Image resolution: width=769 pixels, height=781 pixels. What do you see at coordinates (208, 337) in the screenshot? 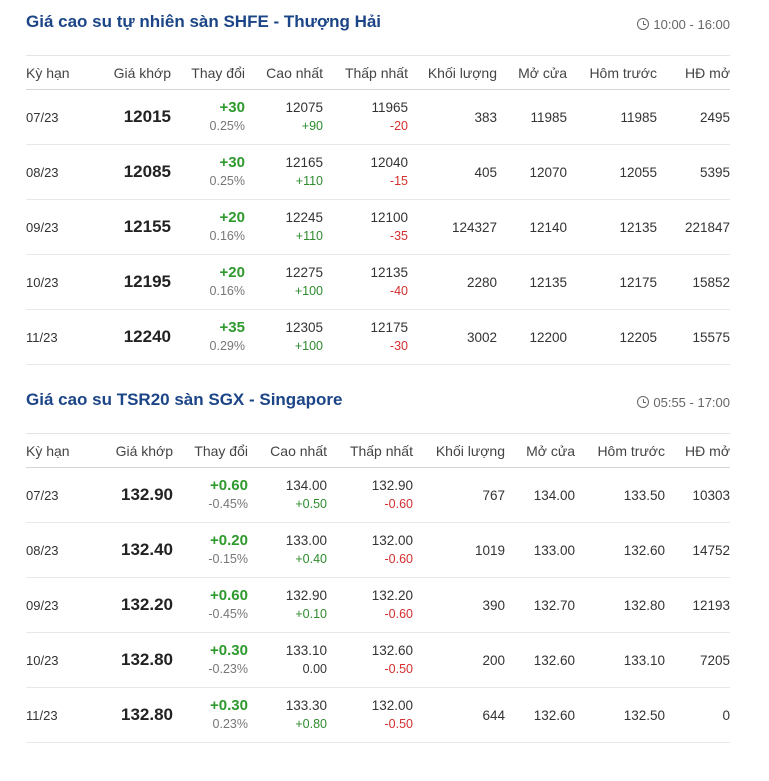
I see `change-cell: +35 0.29%` at bounding box center [208, 337].